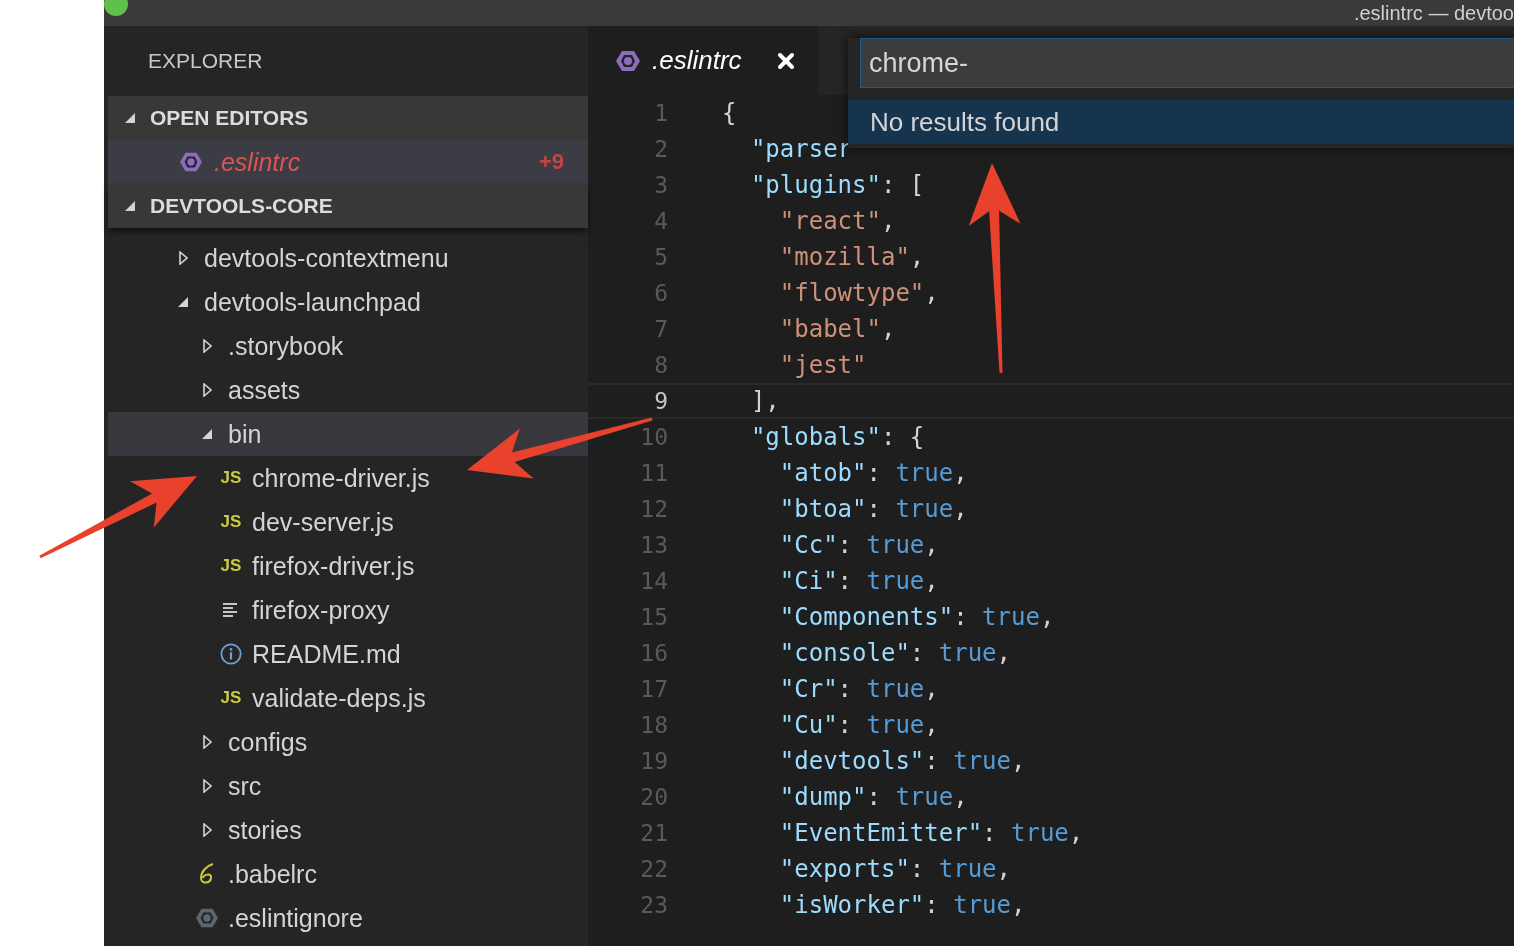 Image resolution: width=1514 pixels, height=946 pixels. What do you see at coordinates (837, 185) in the screenshot?
I see `code-line: "plugins": [` at bounding box center [837, 185].